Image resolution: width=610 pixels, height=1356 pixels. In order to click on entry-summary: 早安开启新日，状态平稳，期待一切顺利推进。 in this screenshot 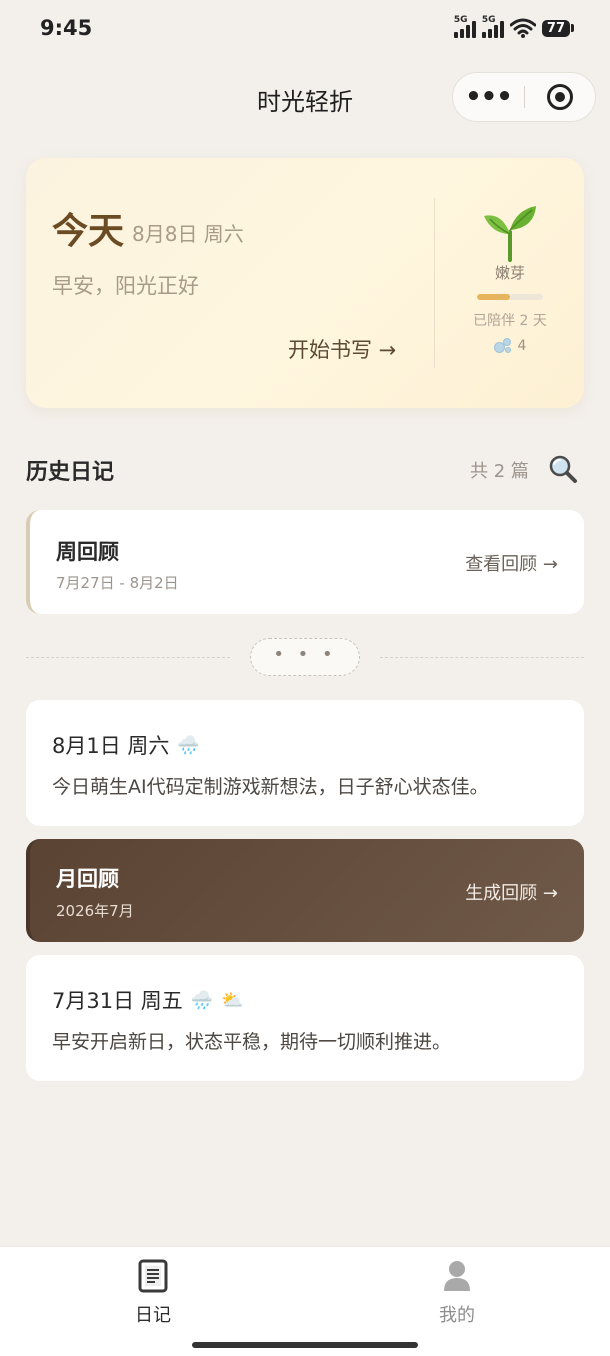, I will do `click(252, 1042)`.